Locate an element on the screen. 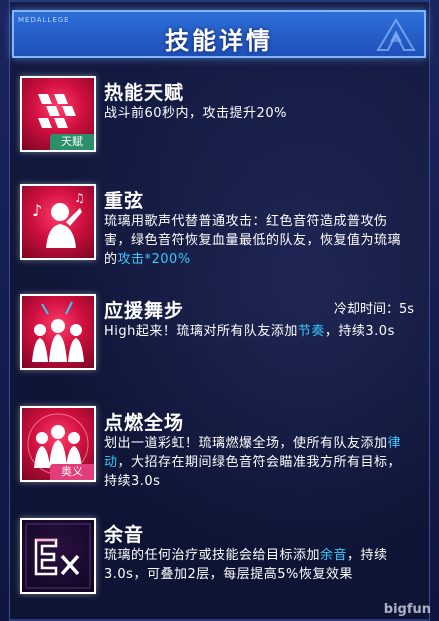 The image size is (439, 621). highlight-term: 攻击*200% is located at coordinates (154, 259).